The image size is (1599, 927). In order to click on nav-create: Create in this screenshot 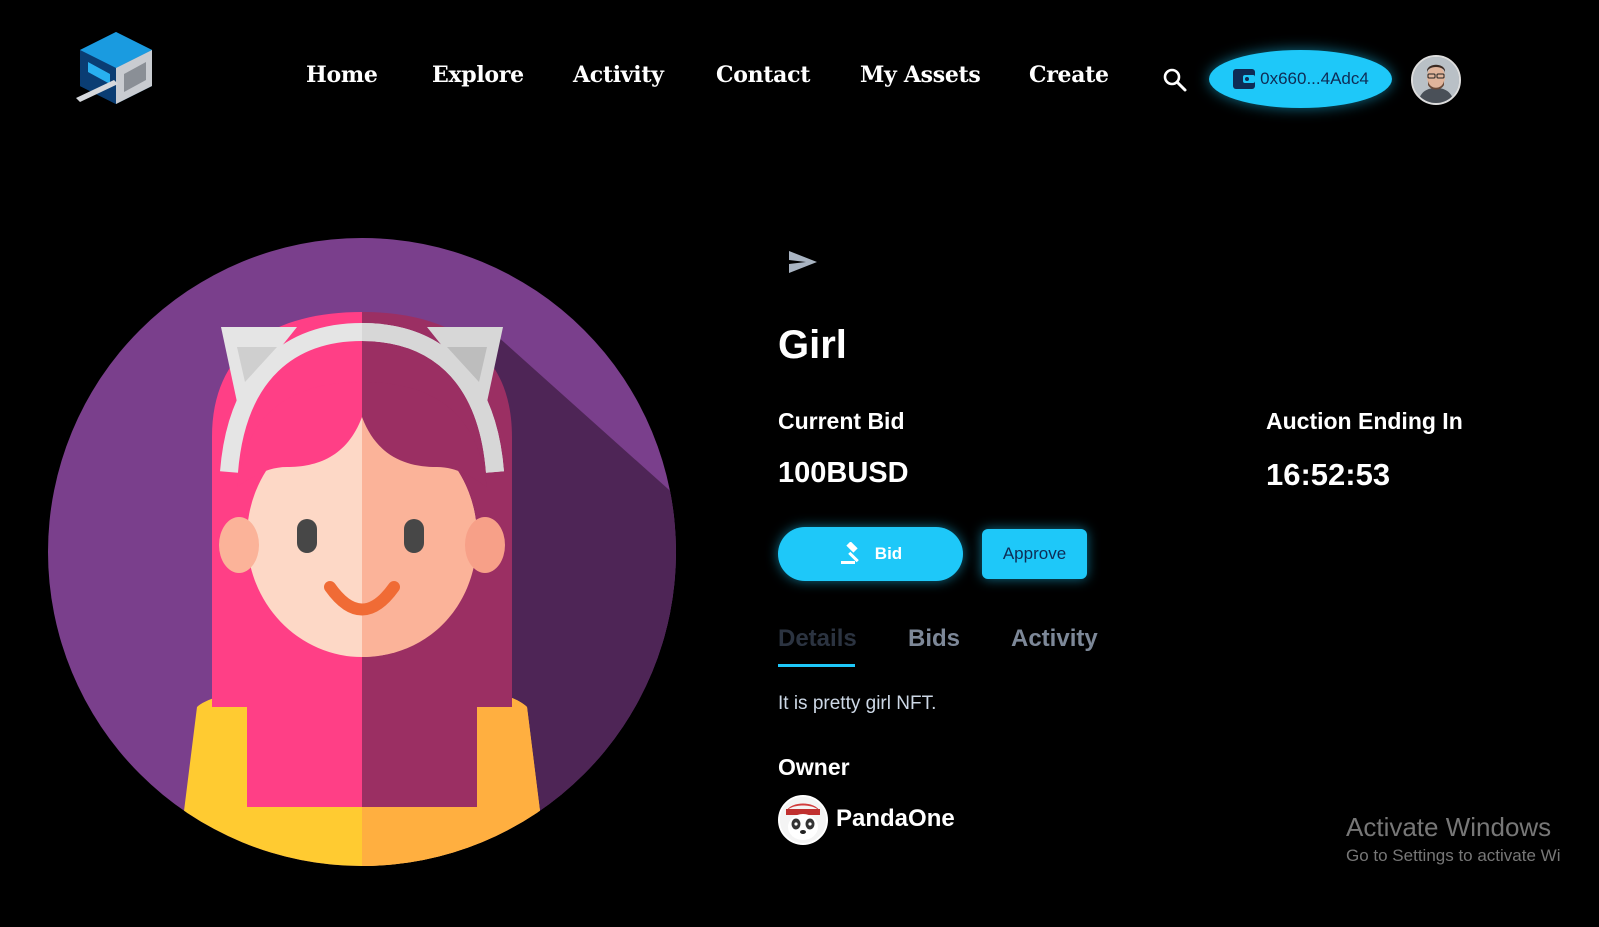, I will do `click(1069, 75)`.